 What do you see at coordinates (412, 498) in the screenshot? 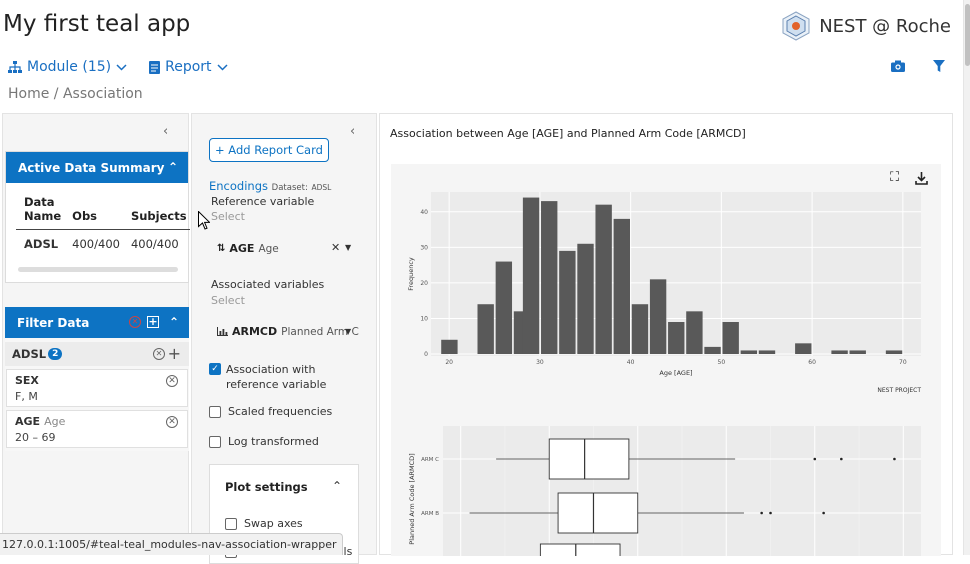
I see `y-axis-label: Planned Arm Code [ARMCD]` at bounding box center [412, 498].